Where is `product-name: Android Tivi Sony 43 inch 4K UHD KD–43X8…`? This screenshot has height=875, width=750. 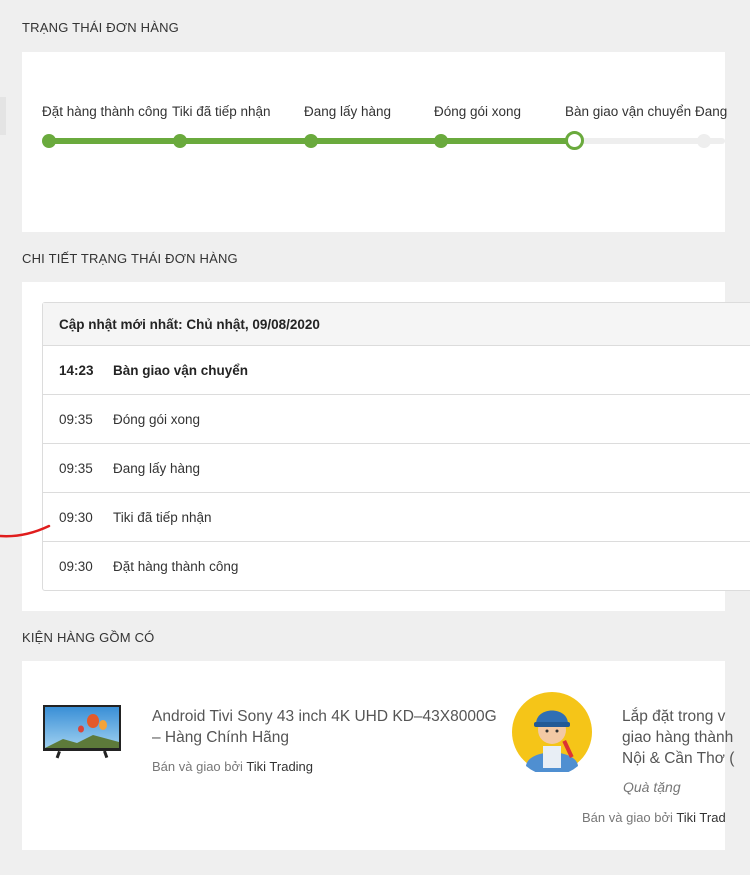
product-name: Android Tivi Sony 43 inch 4K UHD KD–43X8… is located at coordinates (327, 727).